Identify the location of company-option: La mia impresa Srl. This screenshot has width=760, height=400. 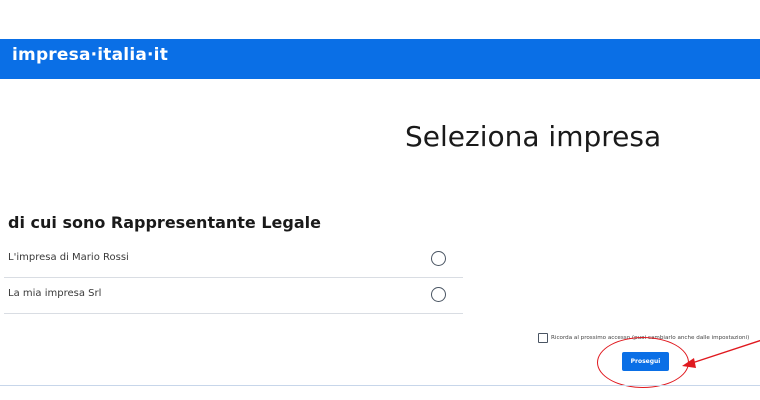
(233, 296).